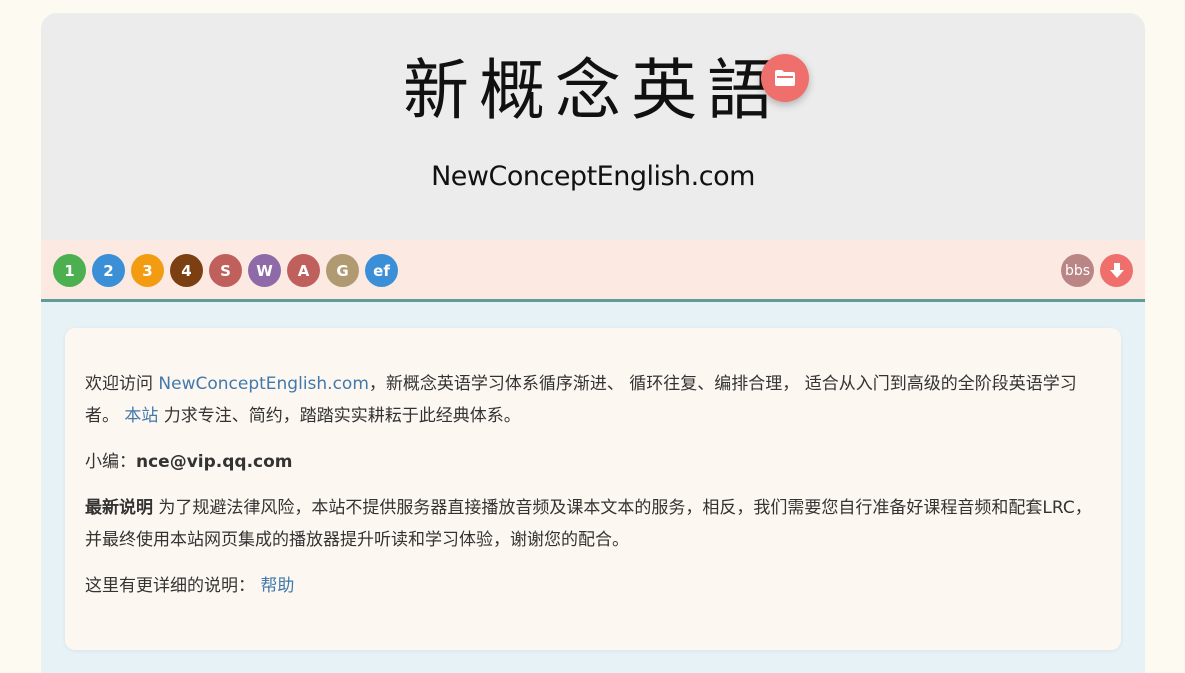 This screenshot has width=1185, height=673. Describe the element at coordinates (593, 176) in the screenshot. I see `site-logo-english: NewConceptEnglish.com` at that location.